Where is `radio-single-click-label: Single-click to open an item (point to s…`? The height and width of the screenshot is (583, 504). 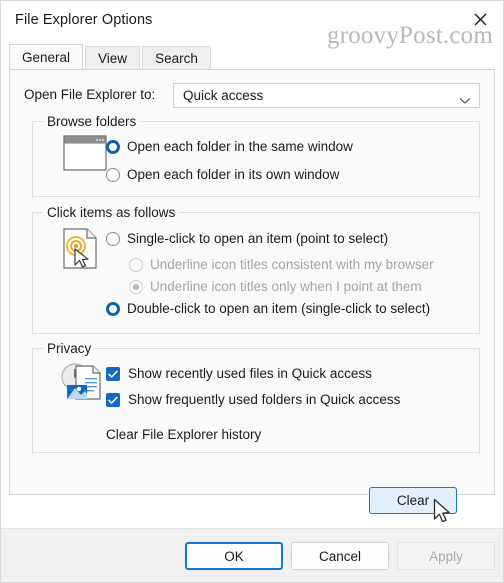 radio-single-click-label: Single-click to open an item (point to s… is located at coordinates (258, 238).